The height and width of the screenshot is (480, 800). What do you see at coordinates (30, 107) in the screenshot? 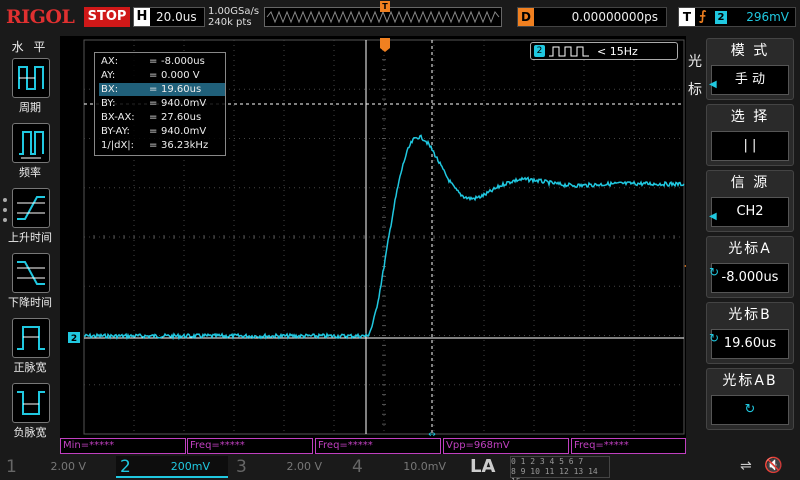
I see `period-label: 周期` at bounding box center [30, 107].